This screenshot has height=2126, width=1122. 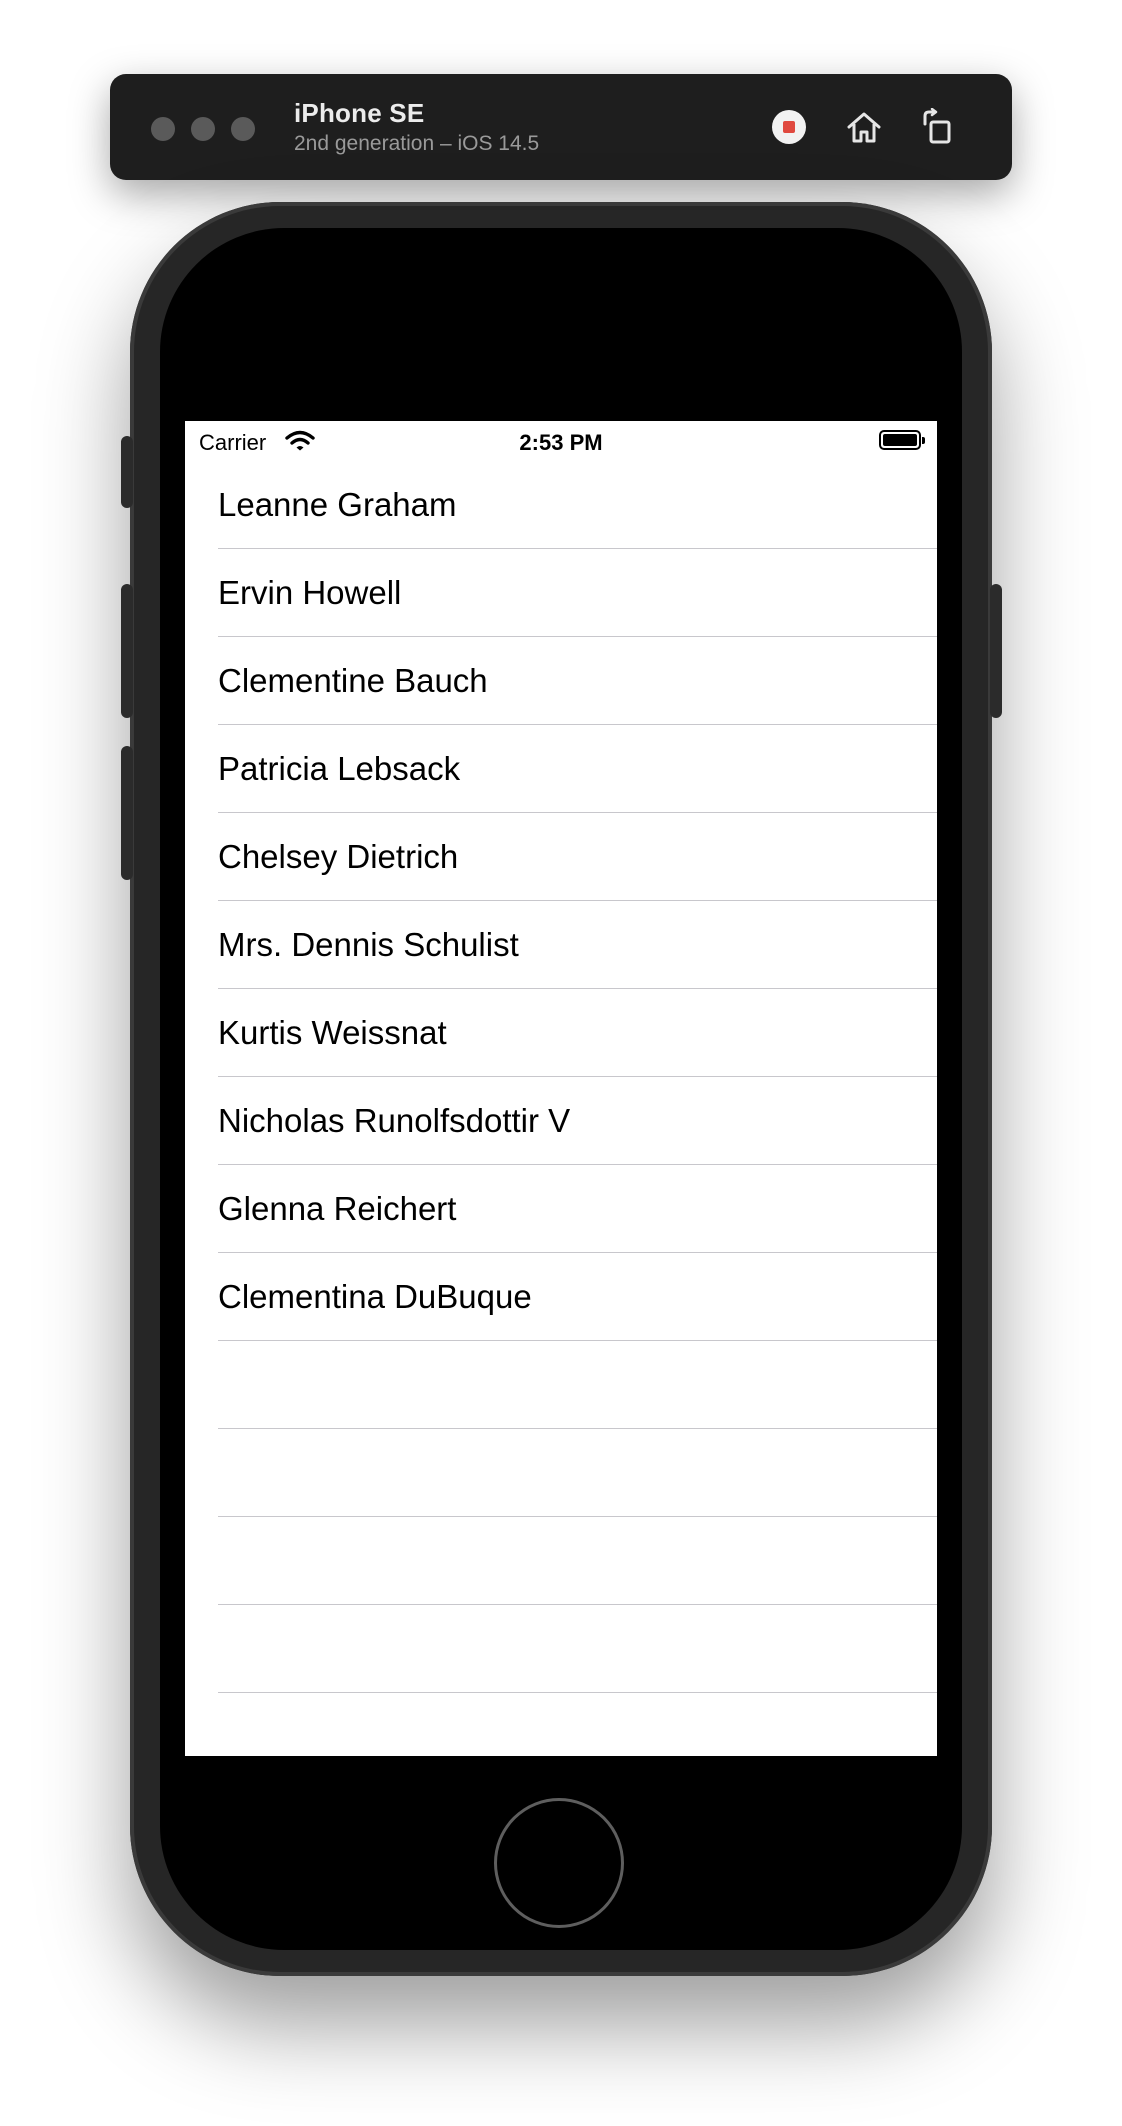 What do you see at coordinates (127, 813) in the screenshot?
I see `volume-down-button` at bounding box center [127, 813].